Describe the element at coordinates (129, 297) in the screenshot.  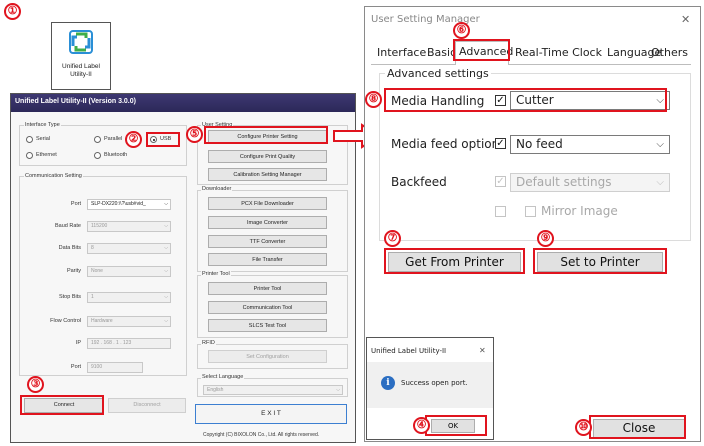
I see `stop-bits-select: 1 ⌵` at that location.